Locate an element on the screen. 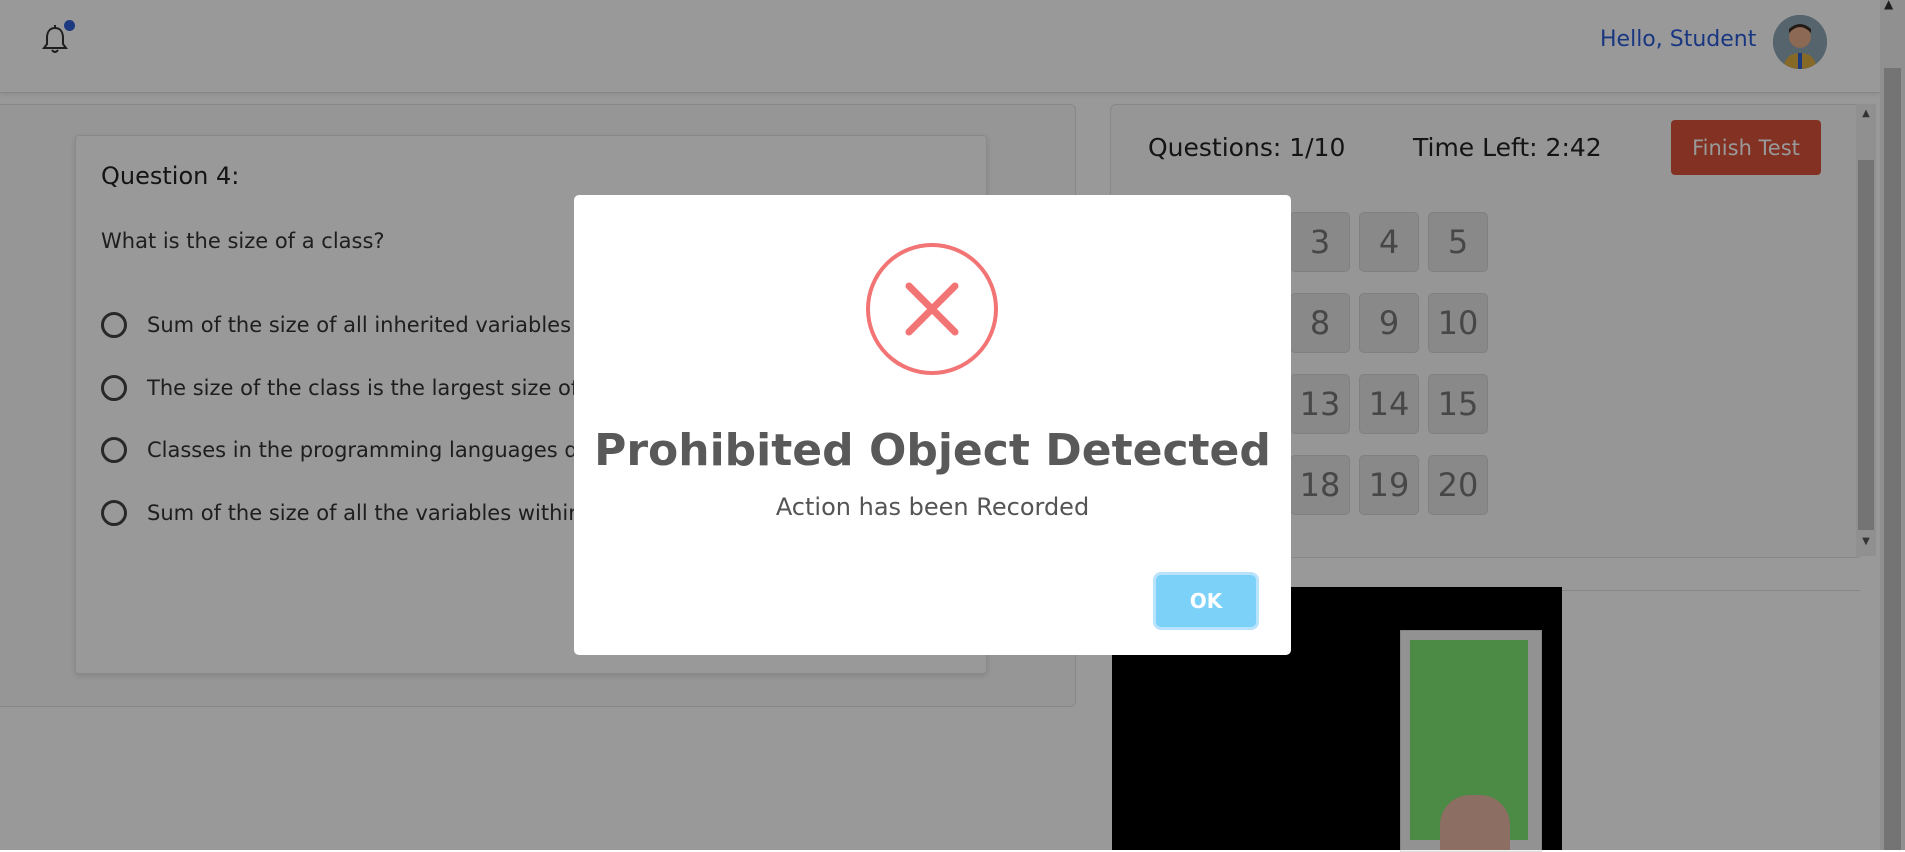 Image resolution: width=1905 pixels, height=852 pixels. dialog-message: Action has been Recorded is located at coordinates (932, 507).